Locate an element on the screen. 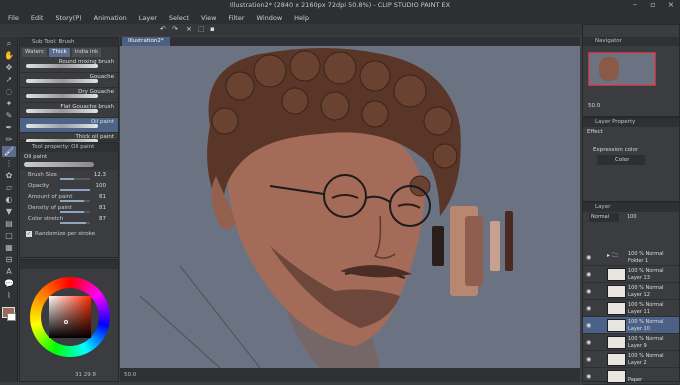 The height and width of the screenshot is (385, 680). redo-icon: ↷ is located at coordinates (175, 29).